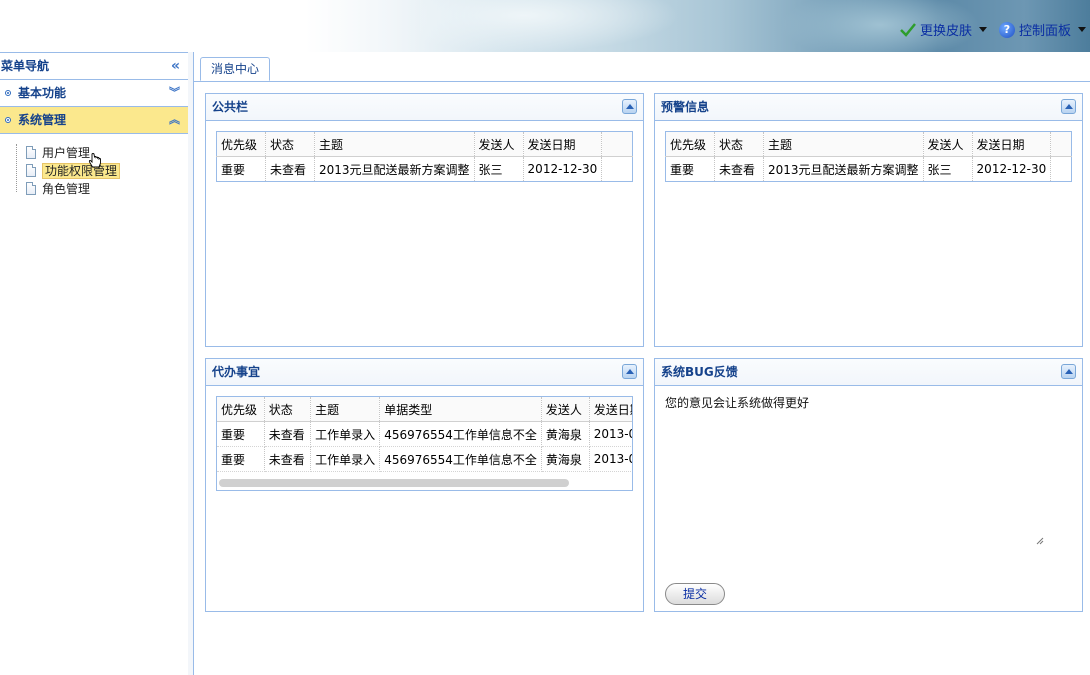 This screenshot has height=675, width=1090. What do you see at coordinates (81, 171) in the screenshot?
I see `menu-item-label: 功能权限管理` at bounding box center [81, 171].